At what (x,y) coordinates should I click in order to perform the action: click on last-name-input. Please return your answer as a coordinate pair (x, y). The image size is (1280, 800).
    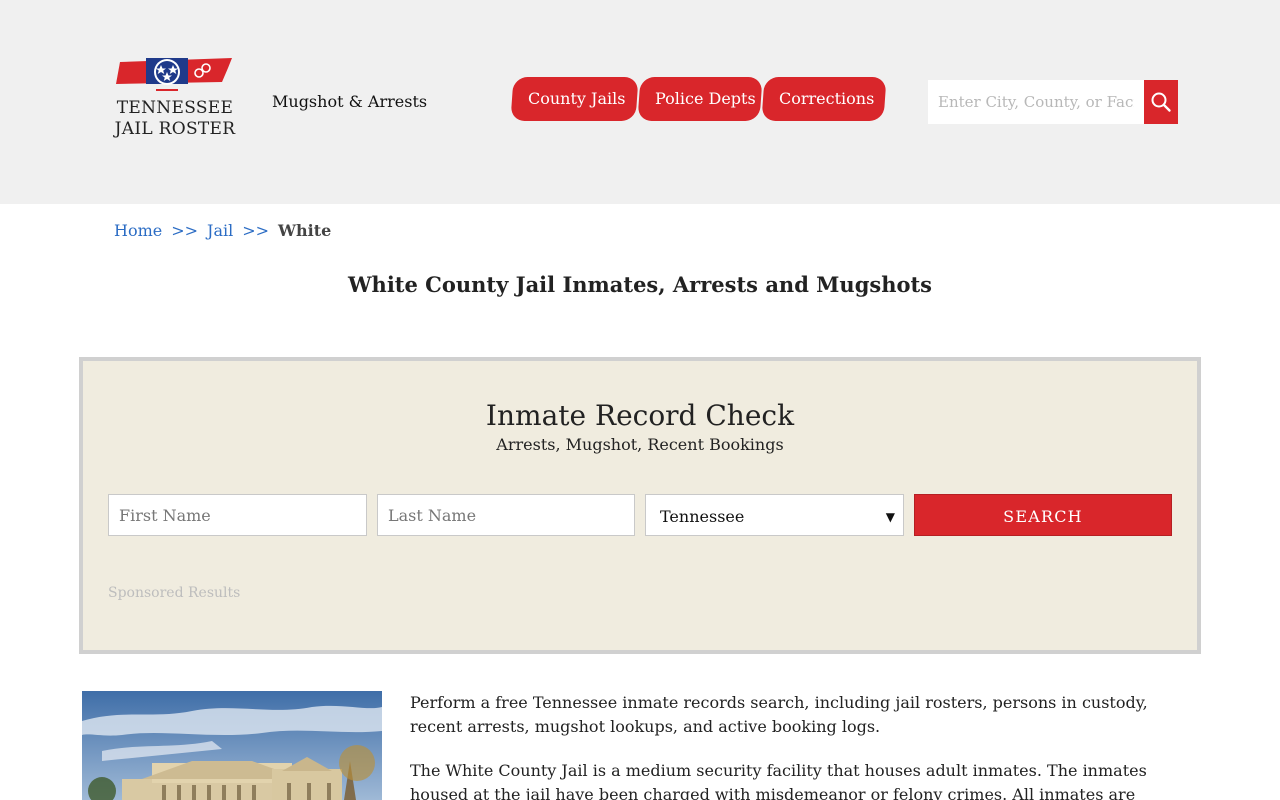
    Looking at the image, I should click on (506, 515).